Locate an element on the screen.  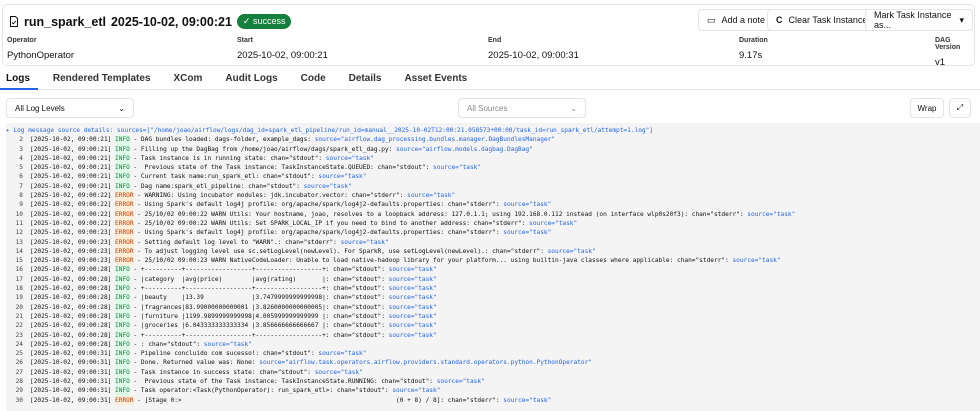
line-number: 7 is located at coordinates (21, 186).